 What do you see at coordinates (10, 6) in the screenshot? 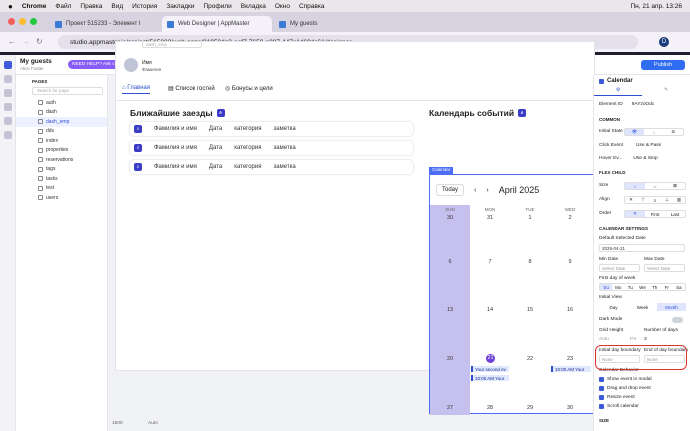
I see `apple-icon: ●` at bounding box center [10, 6].